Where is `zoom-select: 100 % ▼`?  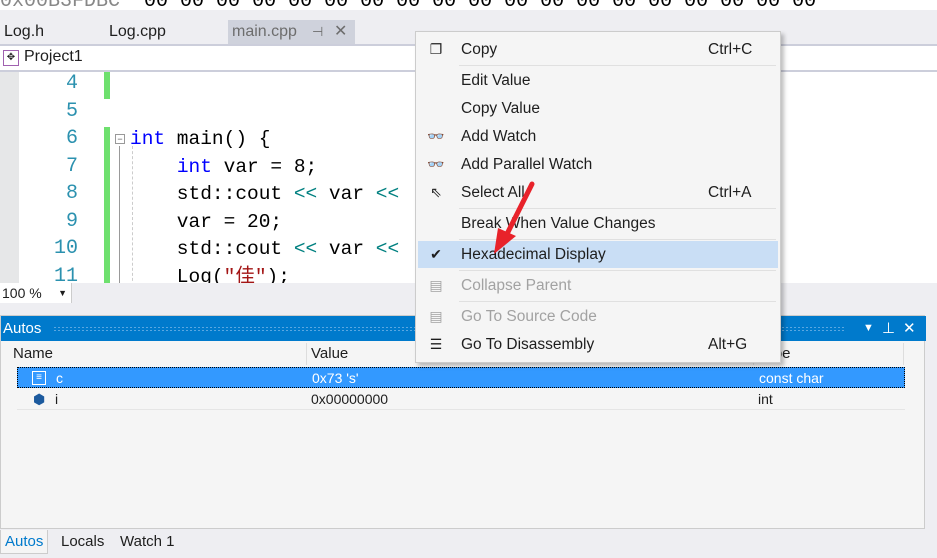
zoom-select: 100 % ▼ is located at coordinates (36, 293).